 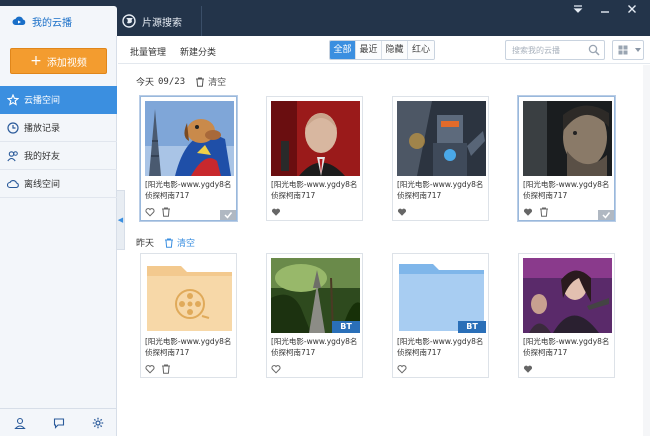 What do you see at coordinates (13, 183) in the screenshot?
I see `cloud-offline-icon` at bounding box center [13, 183].